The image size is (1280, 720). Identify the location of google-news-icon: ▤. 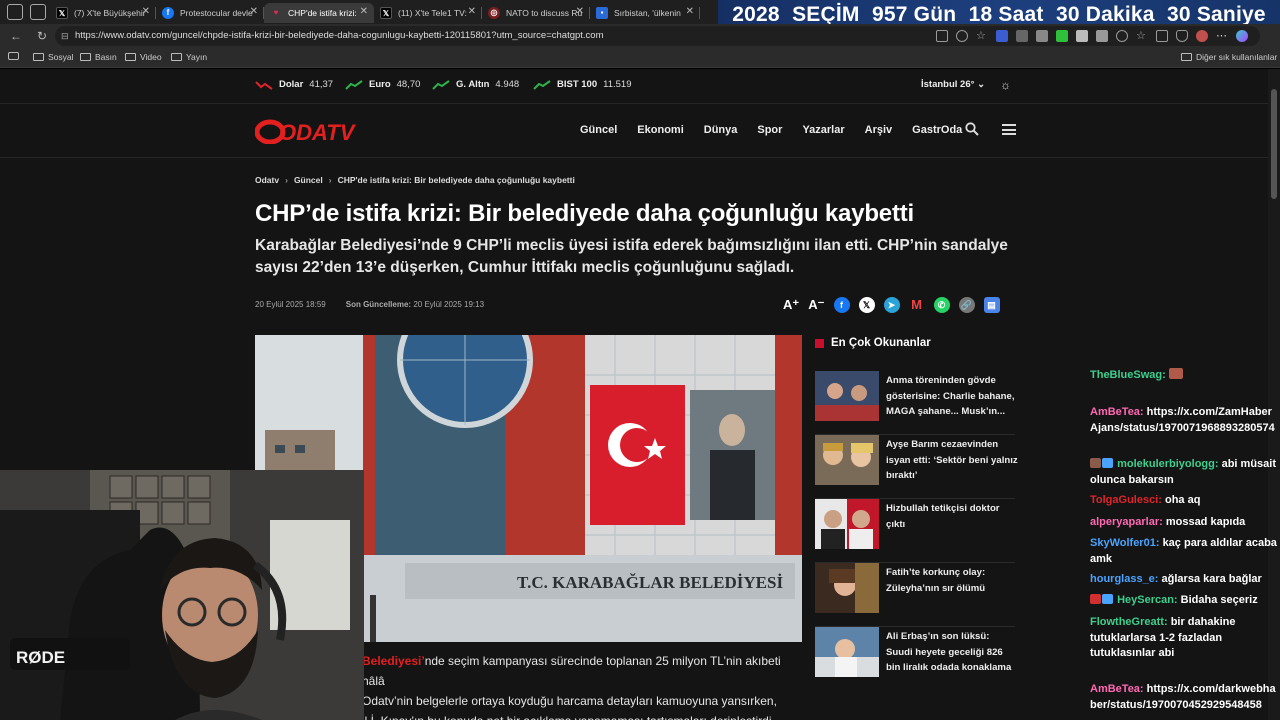
(991, 305).